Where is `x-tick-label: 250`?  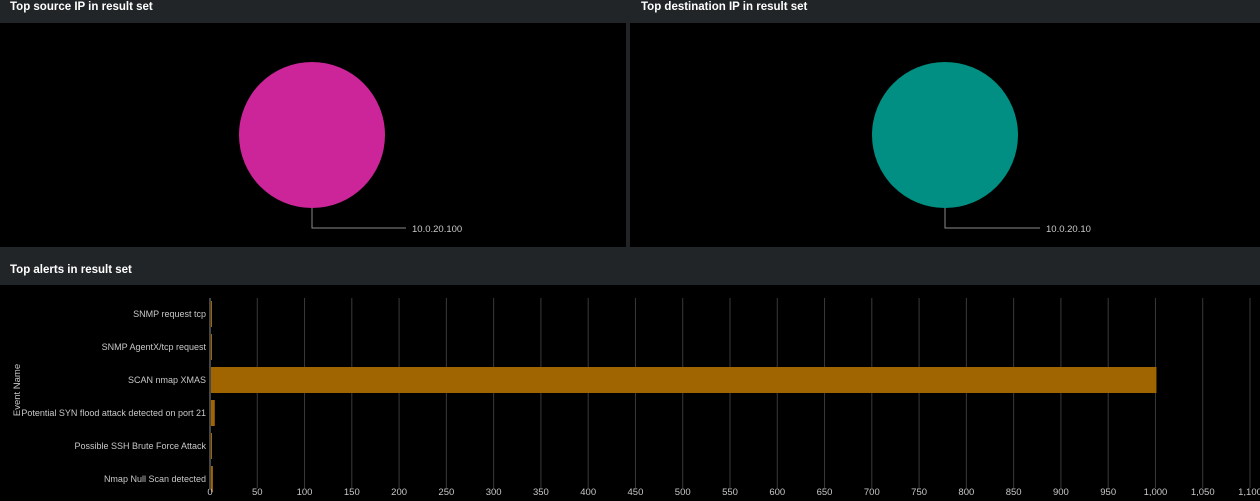 x-tick-label: 250 is located at coordinates (446, 491).